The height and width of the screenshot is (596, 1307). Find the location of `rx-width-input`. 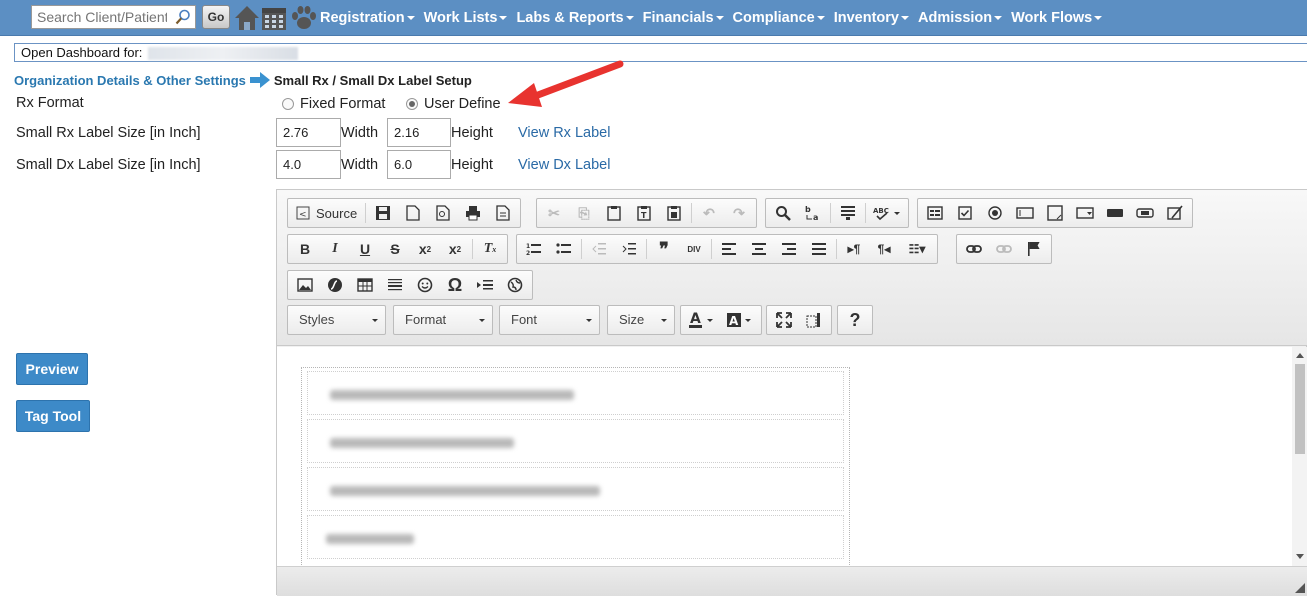

rx-width-input is located at coordinates (308, 132).